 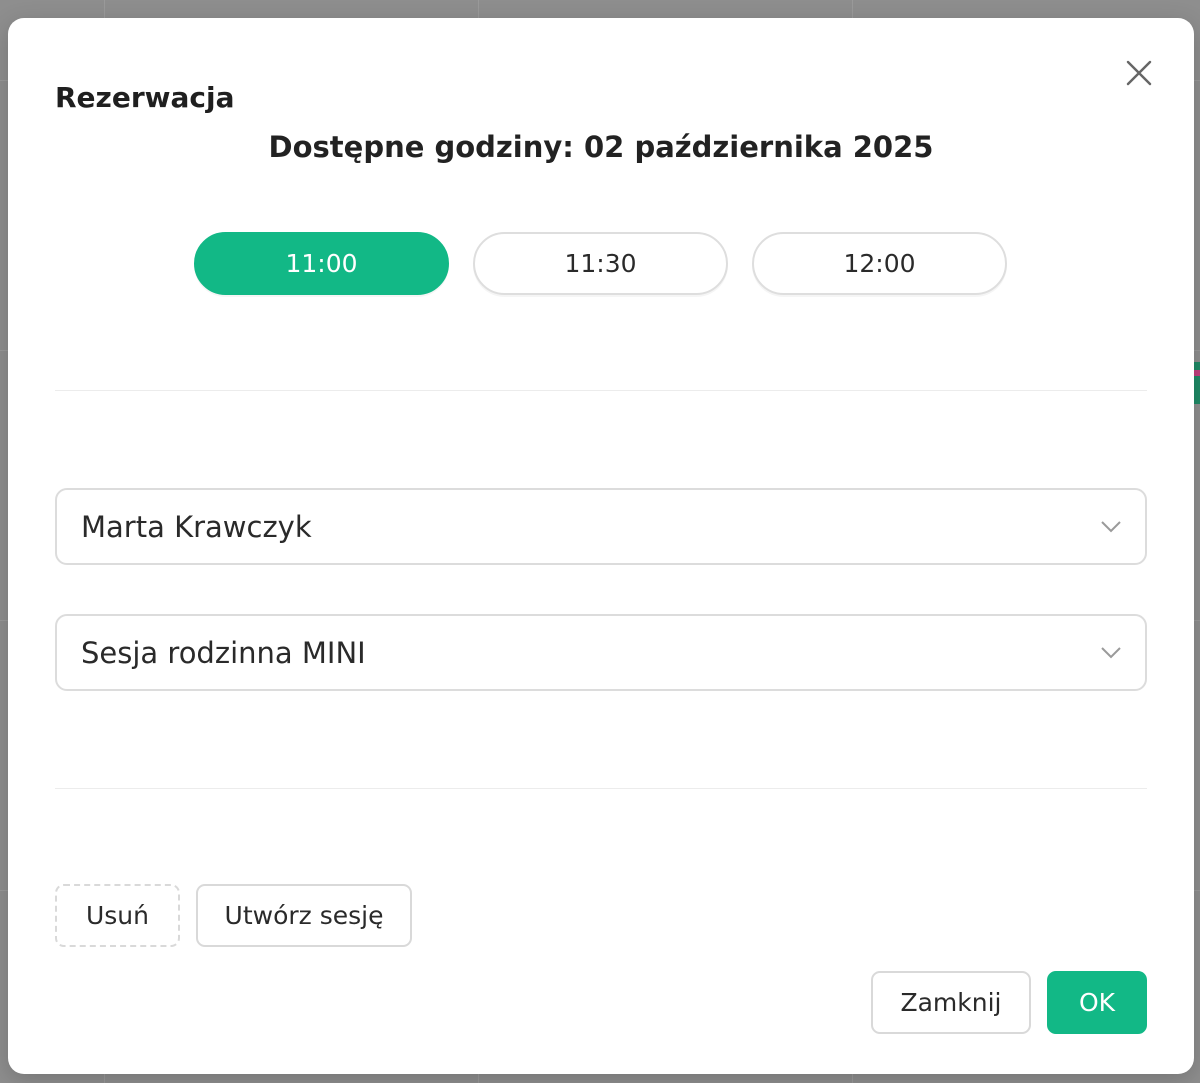 What do you see at coordinates (321, 263) in the screenshot?
I see `time-slot-1100: 11:00` at bounding box center [321, 263].